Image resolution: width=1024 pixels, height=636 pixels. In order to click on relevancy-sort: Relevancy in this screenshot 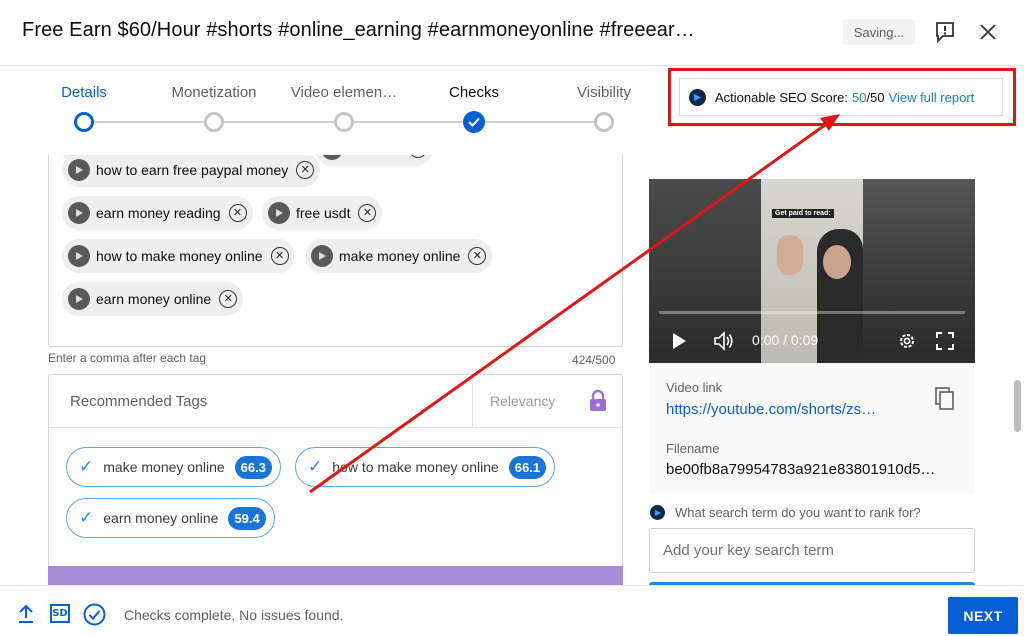, I will do `click(522, 401)`.